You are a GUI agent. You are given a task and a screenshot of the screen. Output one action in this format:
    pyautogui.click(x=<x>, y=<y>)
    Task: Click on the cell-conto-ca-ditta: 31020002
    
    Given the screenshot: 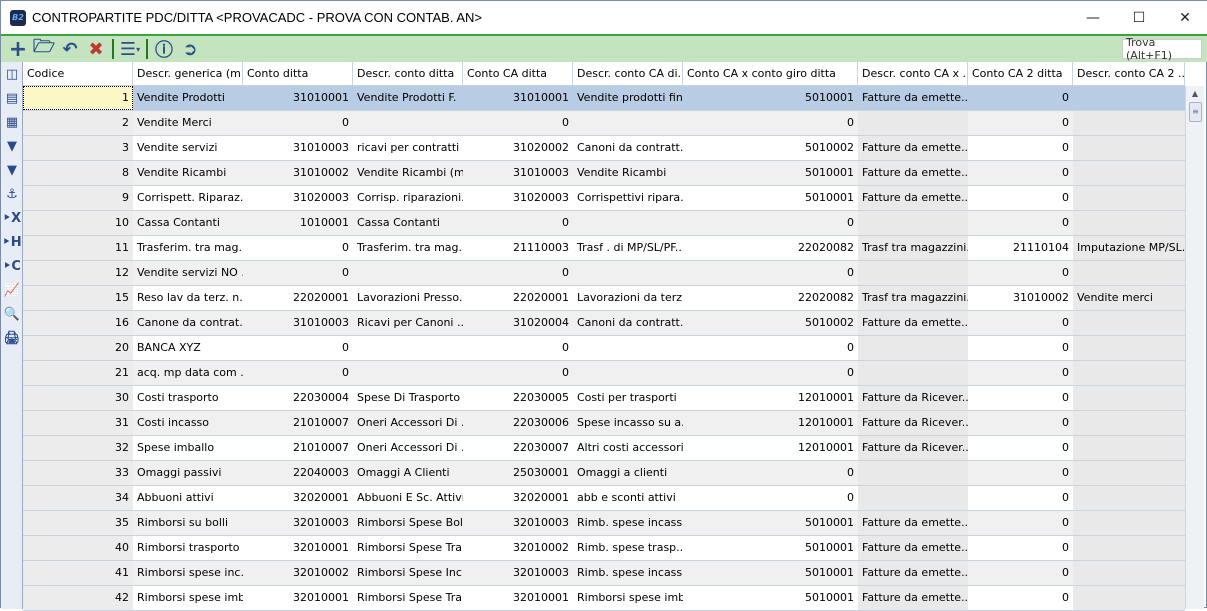 What is the action you would take?
    pyautogui.click(x=518, y=148)
    